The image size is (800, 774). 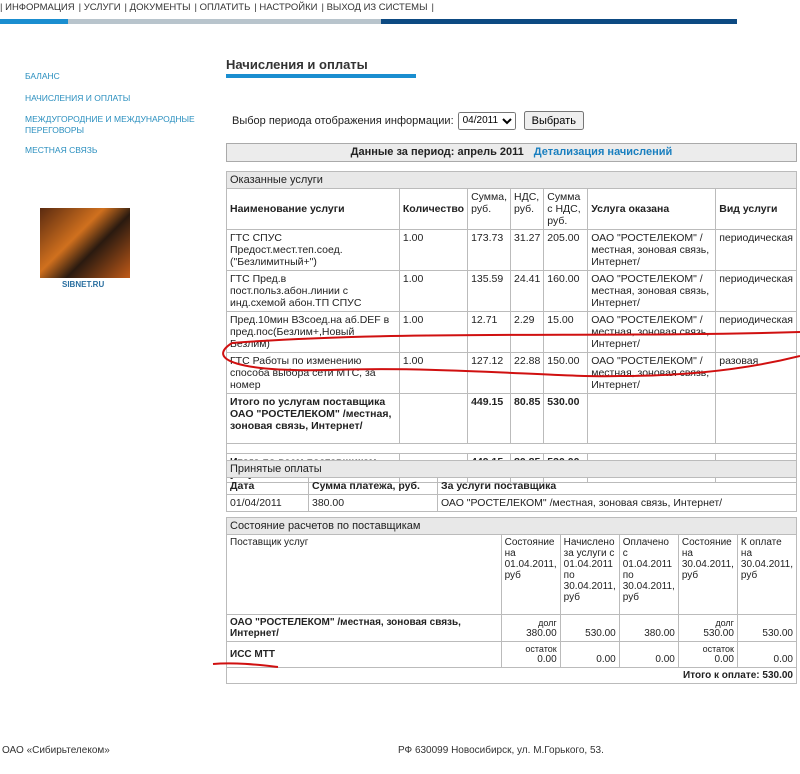 I want to click on nav-bar-dark, so click(x=559, y=21).